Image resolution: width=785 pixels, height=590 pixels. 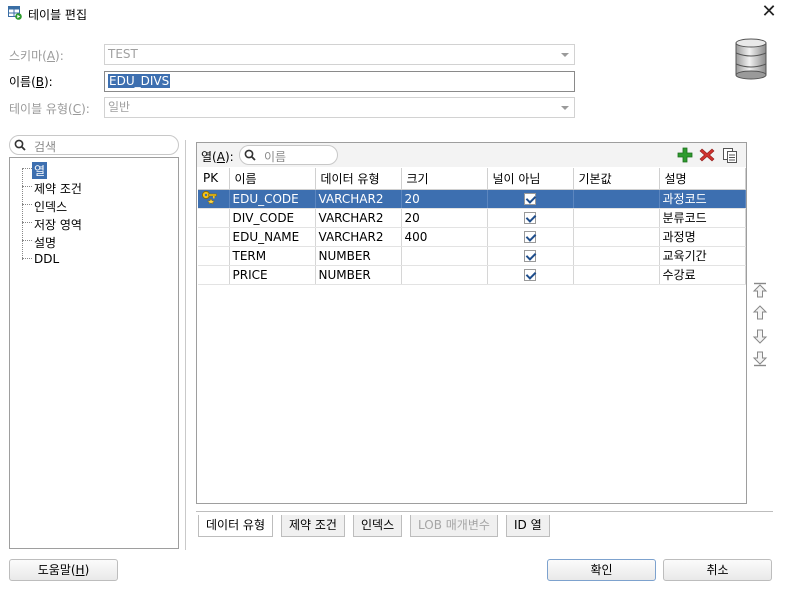 What do you see at coordinates (45, 147) in the screenshot?
I see `tree-search-placeholder: 검색` at bounding box center [45, 147].